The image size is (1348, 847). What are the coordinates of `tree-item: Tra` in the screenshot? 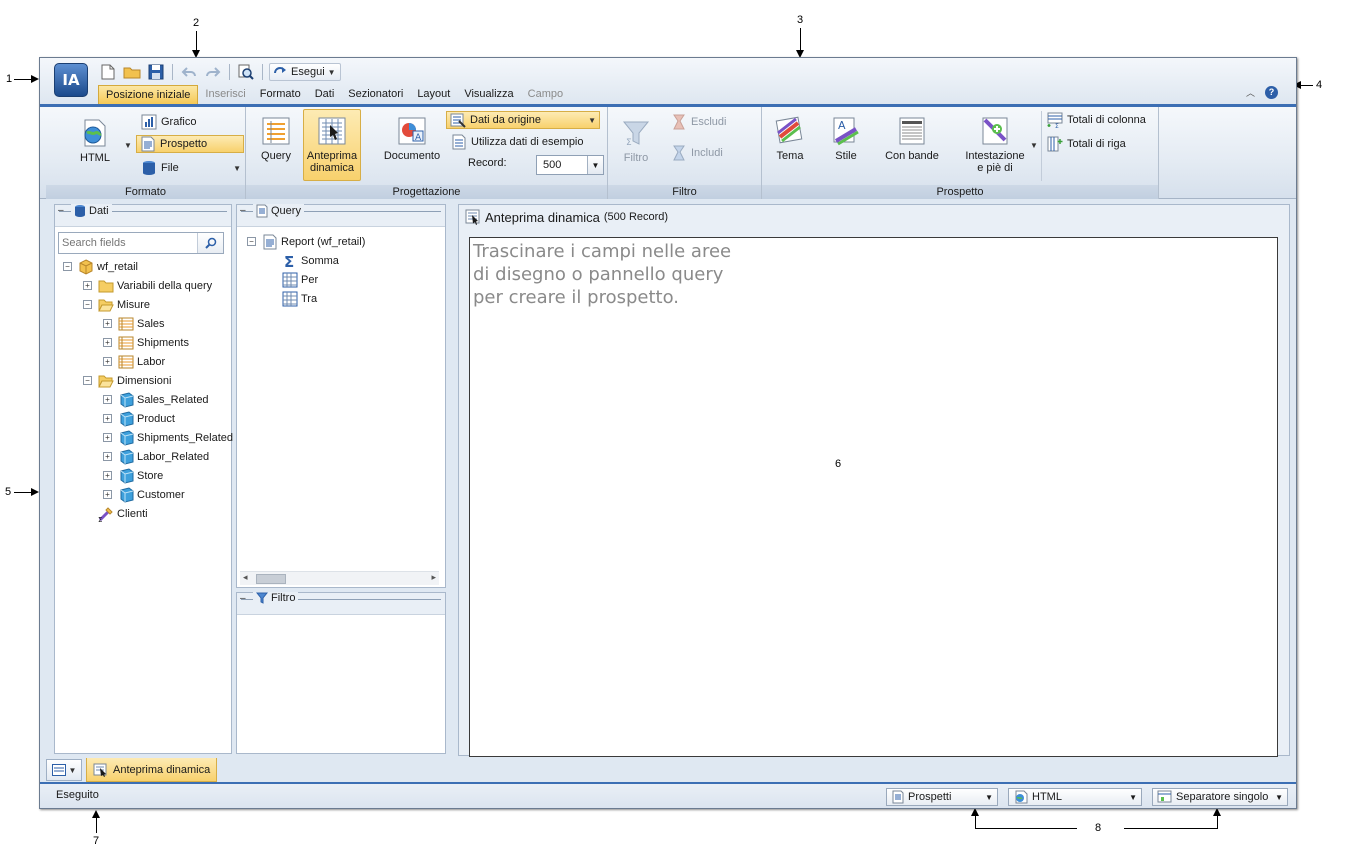 It's located at (341, 298).